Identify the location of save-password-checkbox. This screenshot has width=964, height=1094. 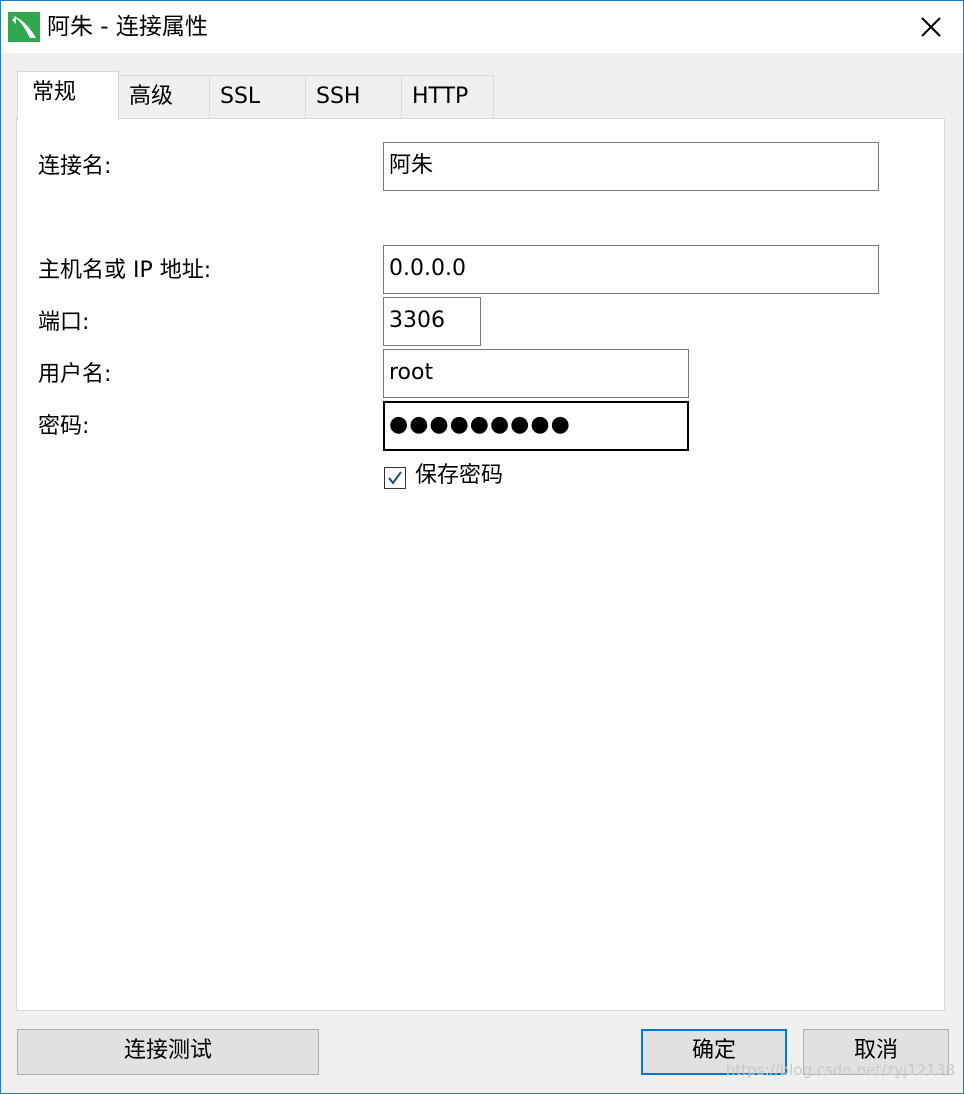
(395, 478).